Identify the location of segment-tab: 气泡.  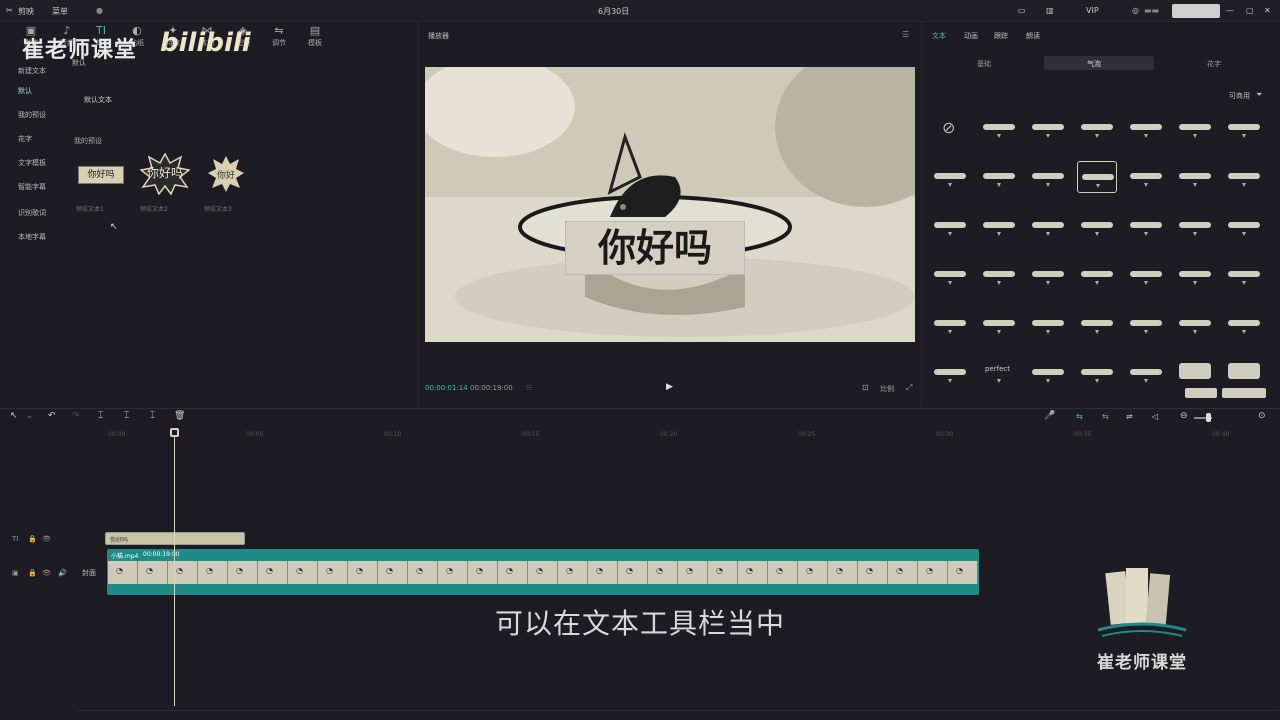
(1094, 64).